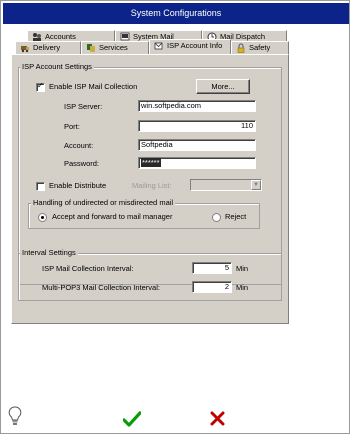  Describe the element at coordinates (78, 185) in the screenshot. I see `enable-distribute-label: Enable Distribute` at that location.